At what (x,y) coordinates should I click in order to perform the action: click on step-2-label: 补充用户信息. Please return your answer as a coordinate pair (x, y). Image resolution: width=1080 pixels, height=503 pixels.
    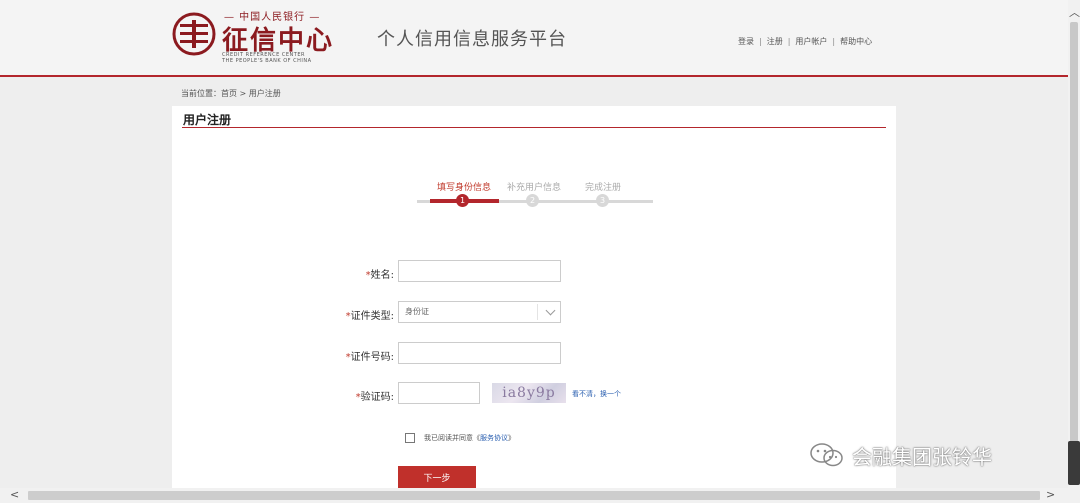
    Looking at the image, I should click on (534, 188).